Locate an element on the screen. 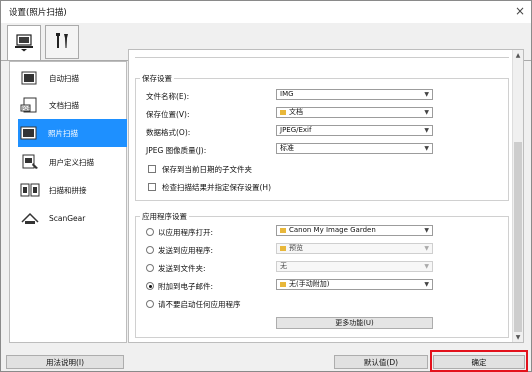 The width and height of the screenshot is (532, 372). open-with-radio is located at coordinates (150, 232).